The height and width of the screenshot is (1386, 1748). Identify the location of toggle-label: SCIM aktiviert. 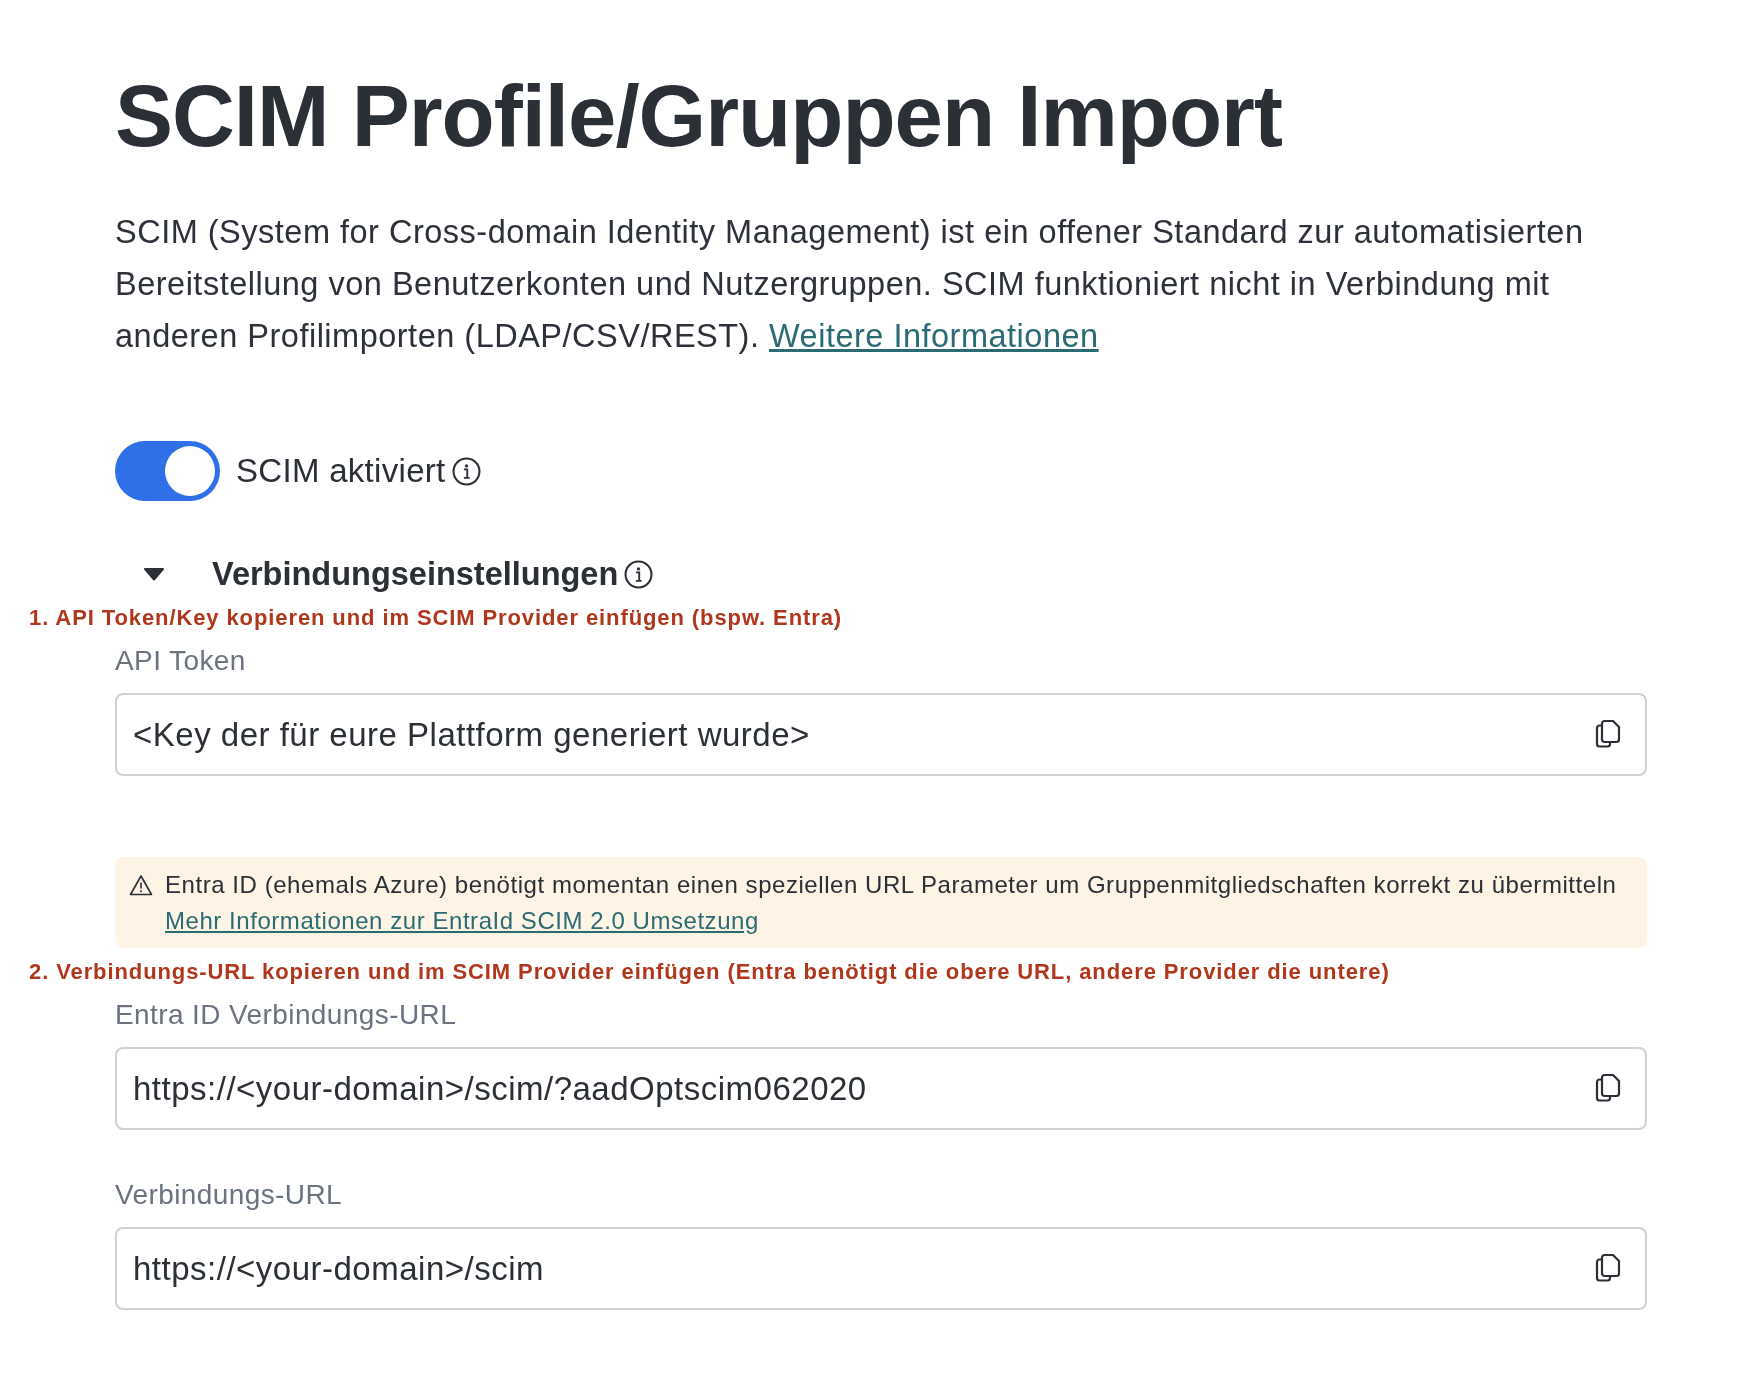
(341, 471).